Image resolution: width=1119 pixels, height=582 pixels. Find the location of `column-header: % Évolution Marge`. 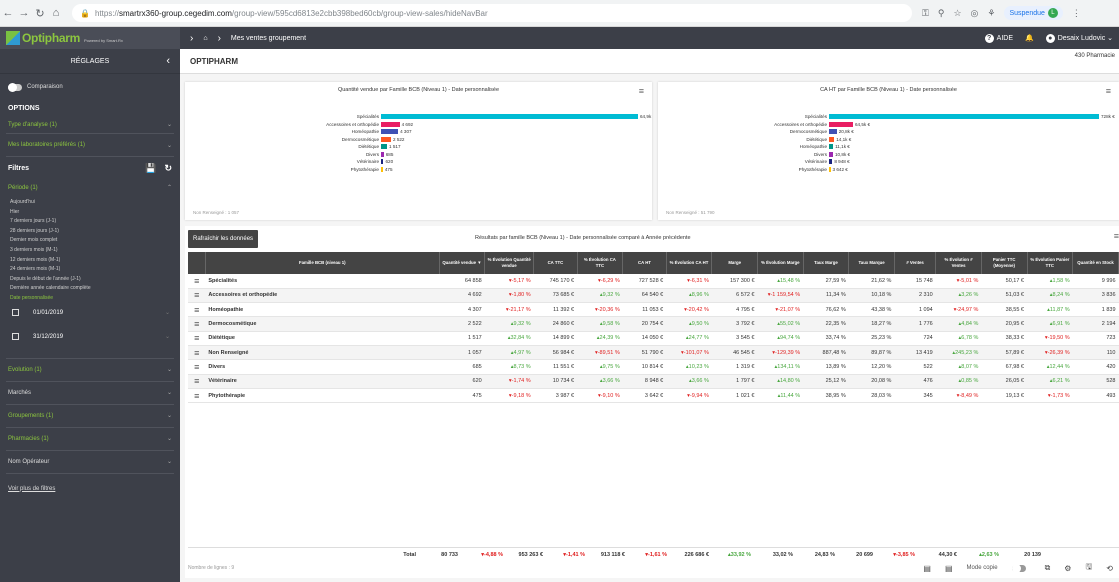

column-header: % Évolution Marge is located at coordinates (780, 263).